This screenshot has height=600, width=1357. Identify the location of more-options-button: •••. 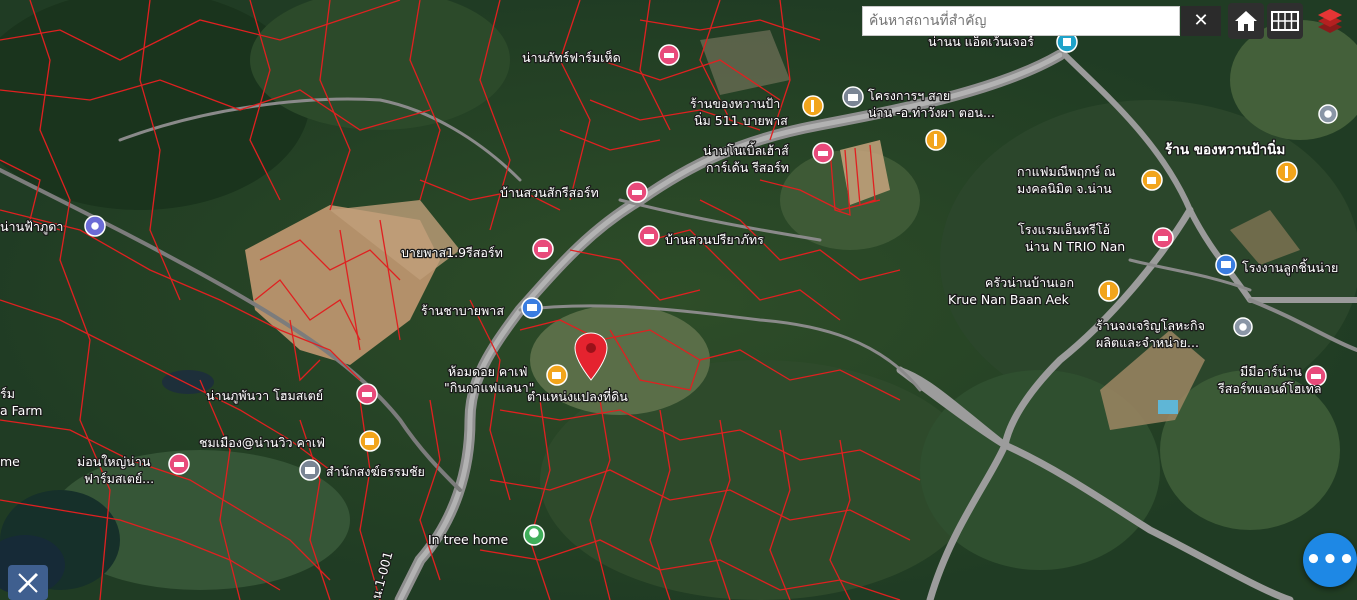
(1330, 560).